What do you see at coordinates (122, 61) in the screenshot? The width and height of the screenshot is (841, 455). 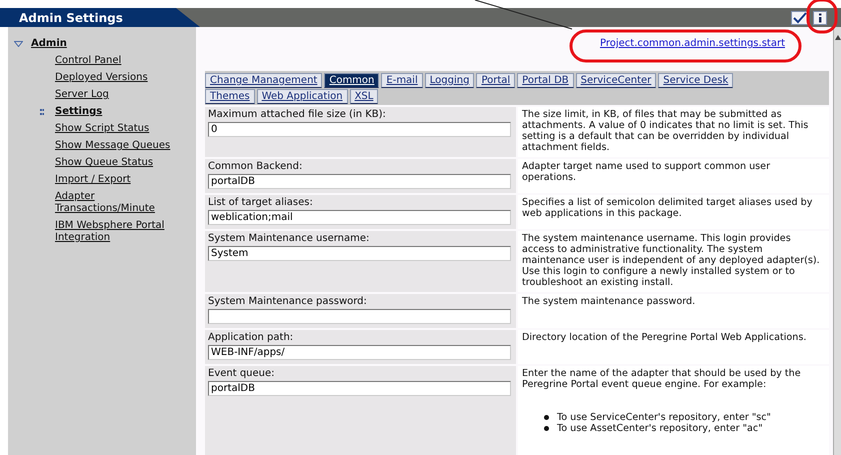 I see `sidebar-link: Control Panel` at bounding box center [122, 61].